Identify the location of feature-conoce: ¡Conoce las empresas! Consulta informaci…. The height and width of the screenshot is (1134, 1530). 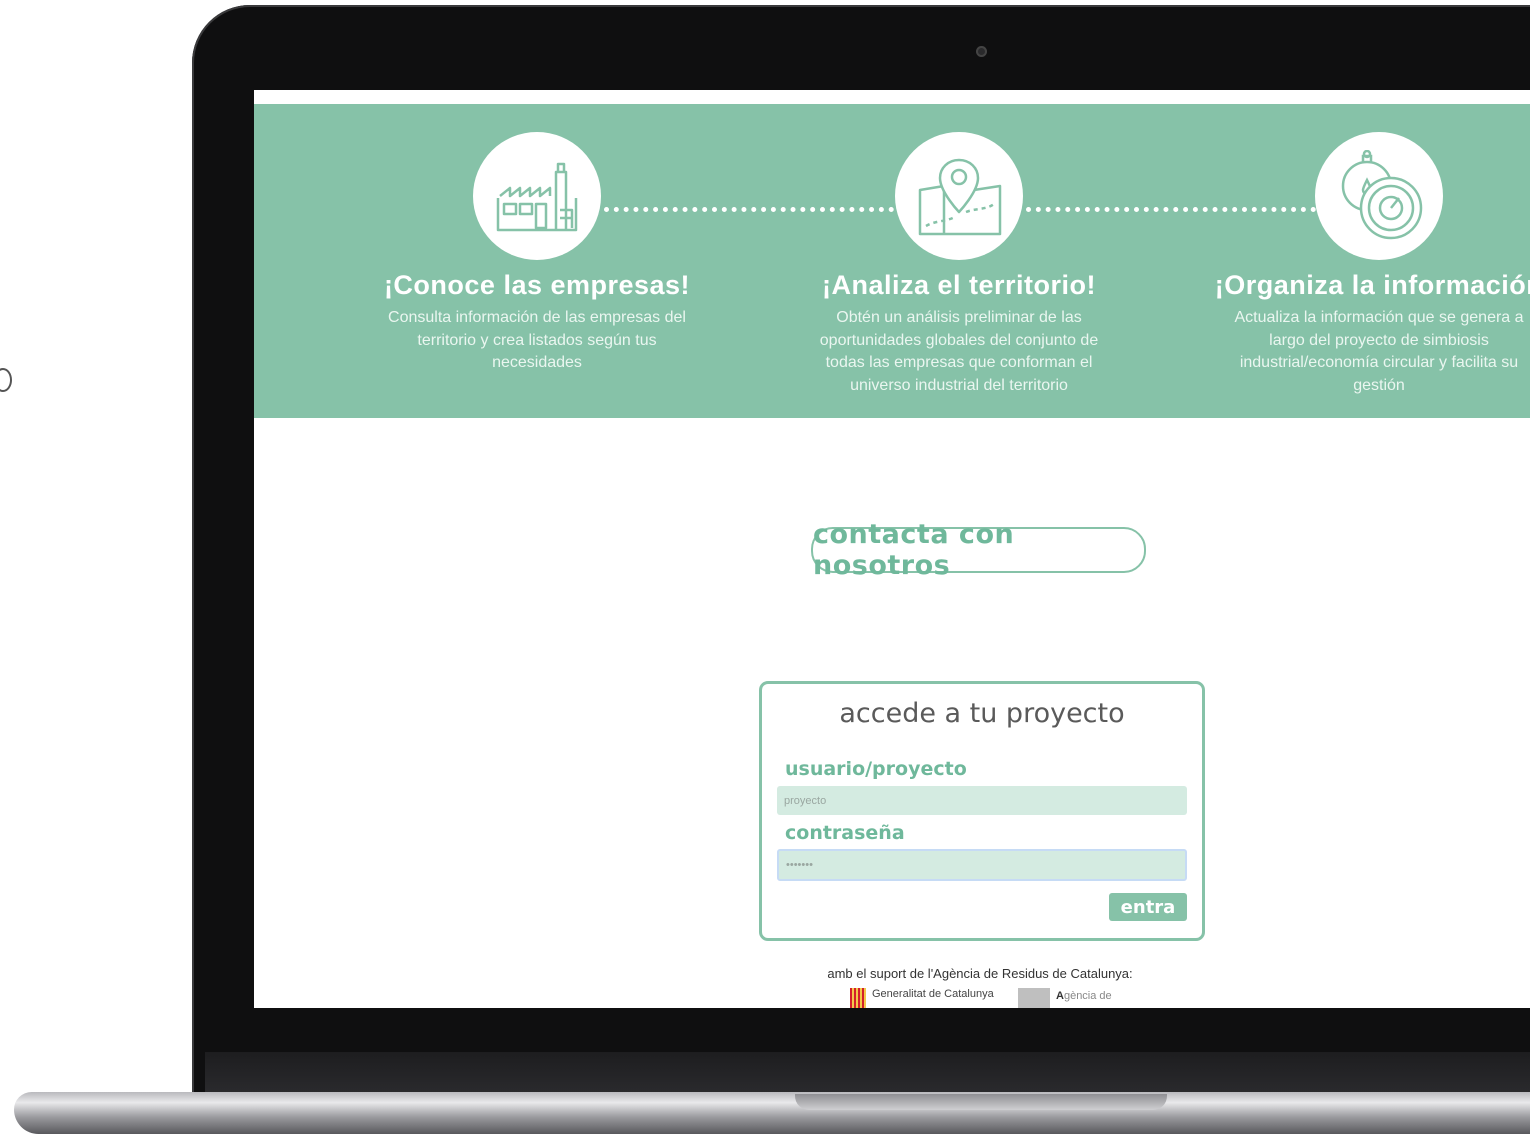
(537, 253).